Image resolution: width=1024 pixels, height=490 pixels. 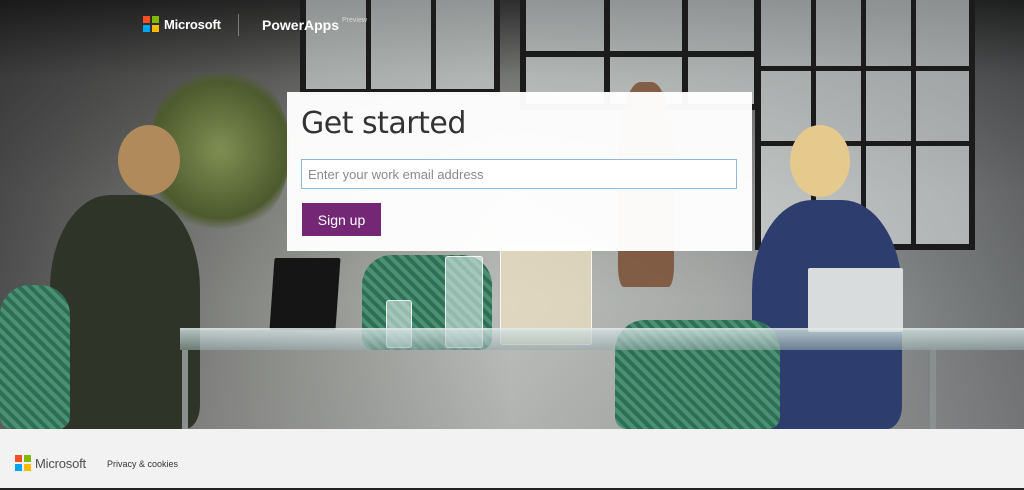 I want to click on footer-microsoft-link: Microsoft, so click(x=50, y=463).